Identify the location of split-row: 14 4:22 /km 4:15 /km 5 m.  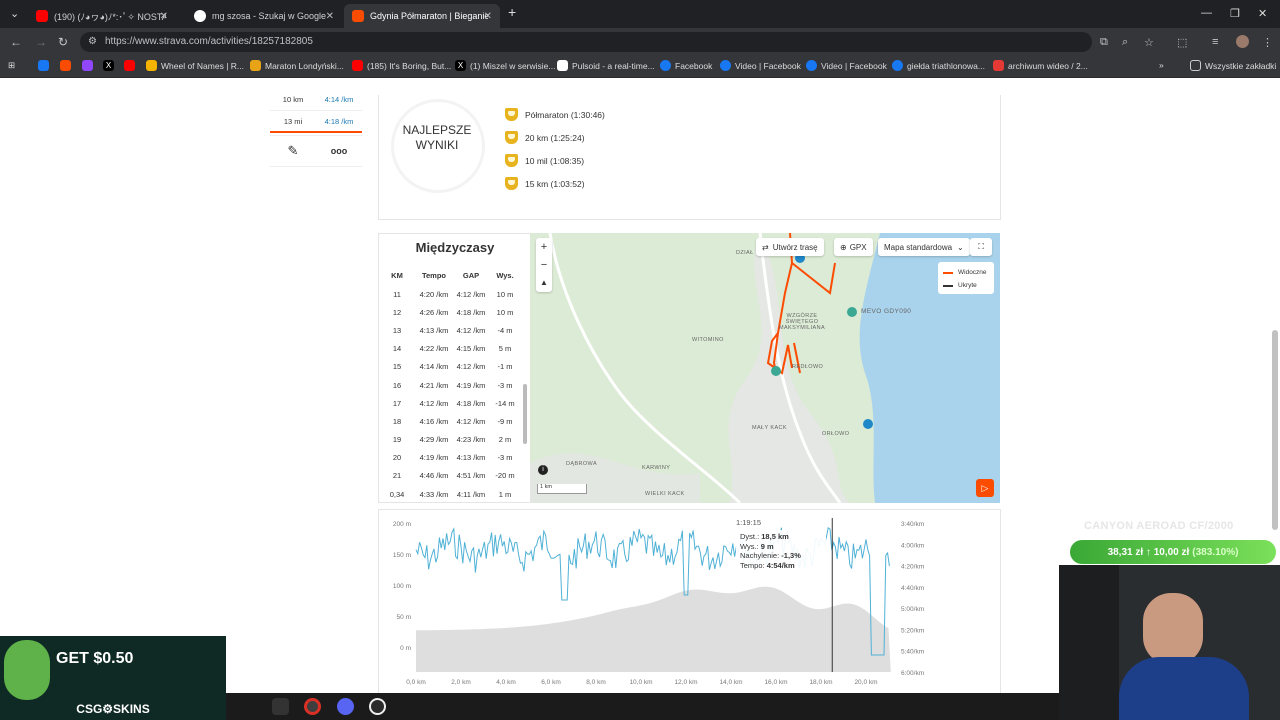
(455, 349).